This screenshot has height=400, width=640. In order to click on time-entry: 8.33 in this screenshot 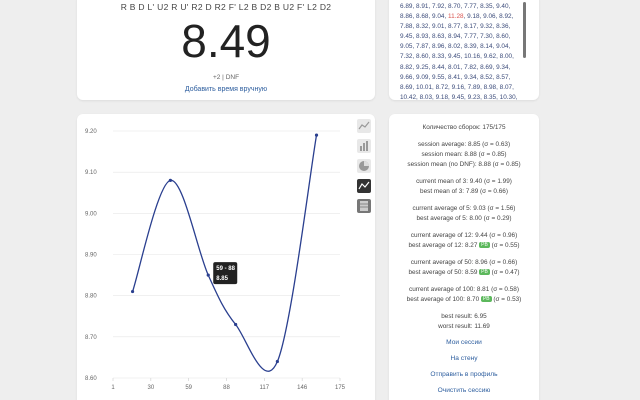, I will do `click(438, 56)`.